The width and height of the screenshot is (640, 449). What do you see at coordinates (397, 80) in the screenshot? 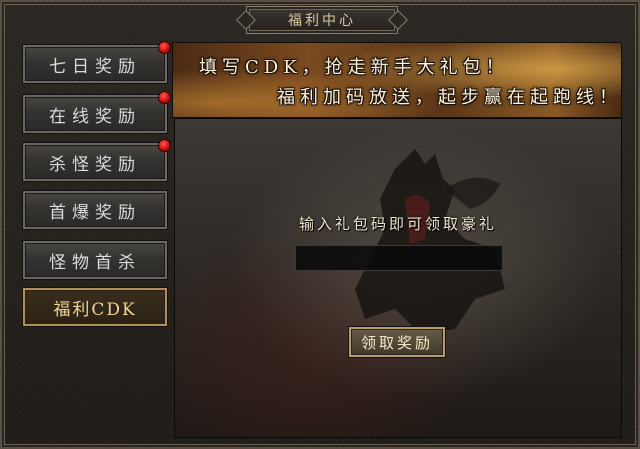
I see `cdk-banner: 填写CDK，抢走新手大礼包！ 福利加码放送，起步赢在起跑线！` at bounding box center [397, 80].